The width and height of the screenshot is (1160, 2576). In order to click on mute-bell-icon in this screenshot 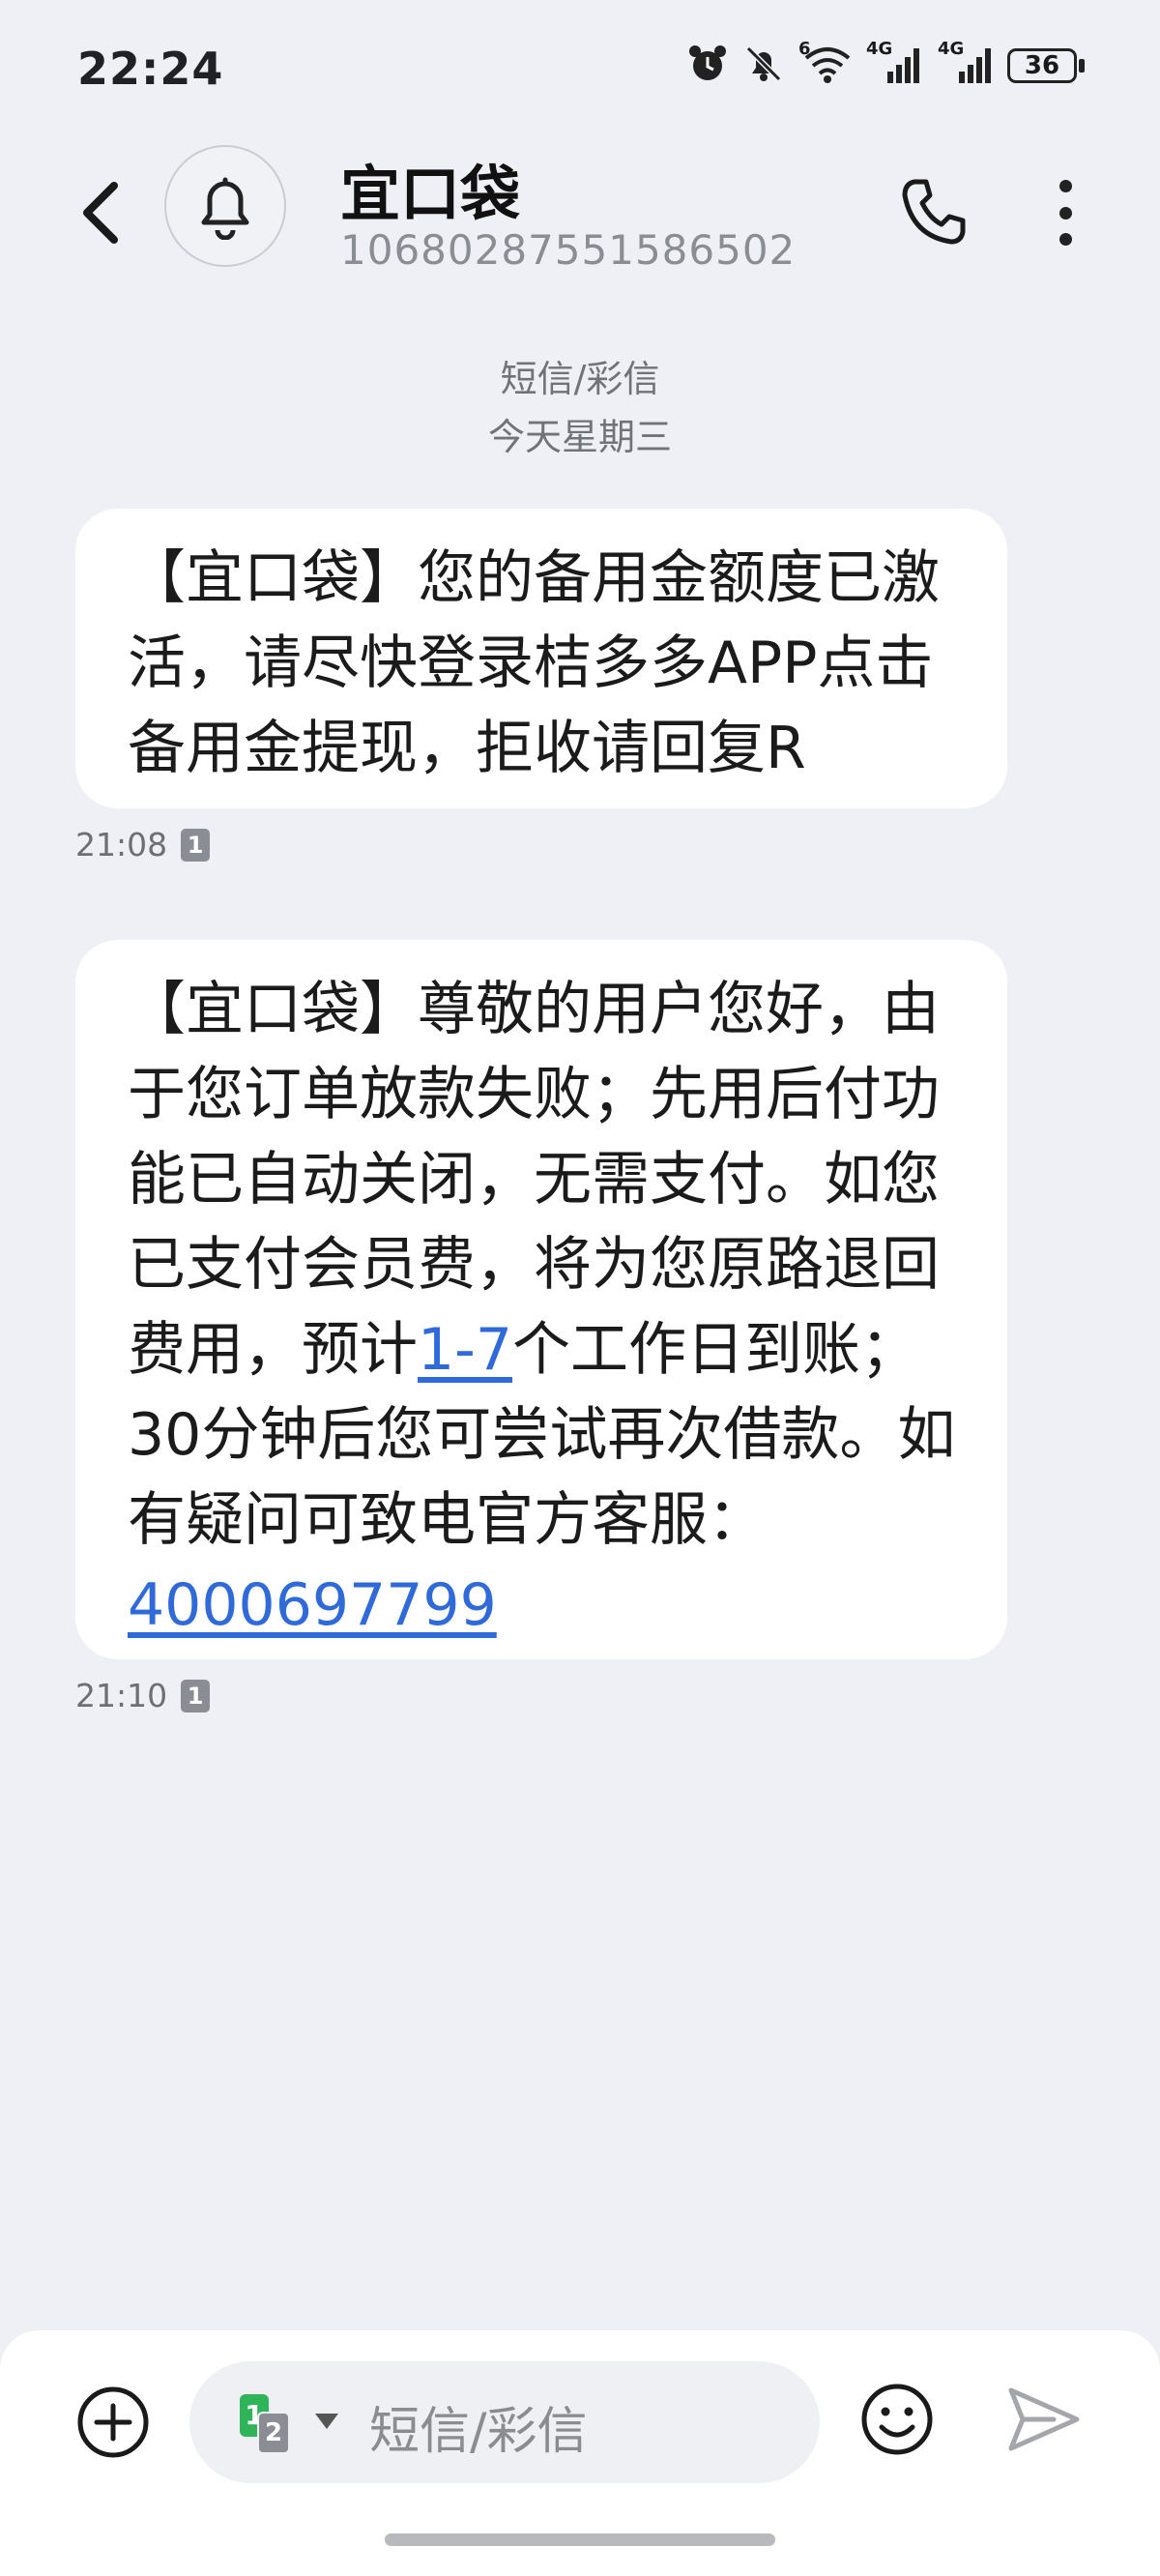, I will do `click(764, 63)`.